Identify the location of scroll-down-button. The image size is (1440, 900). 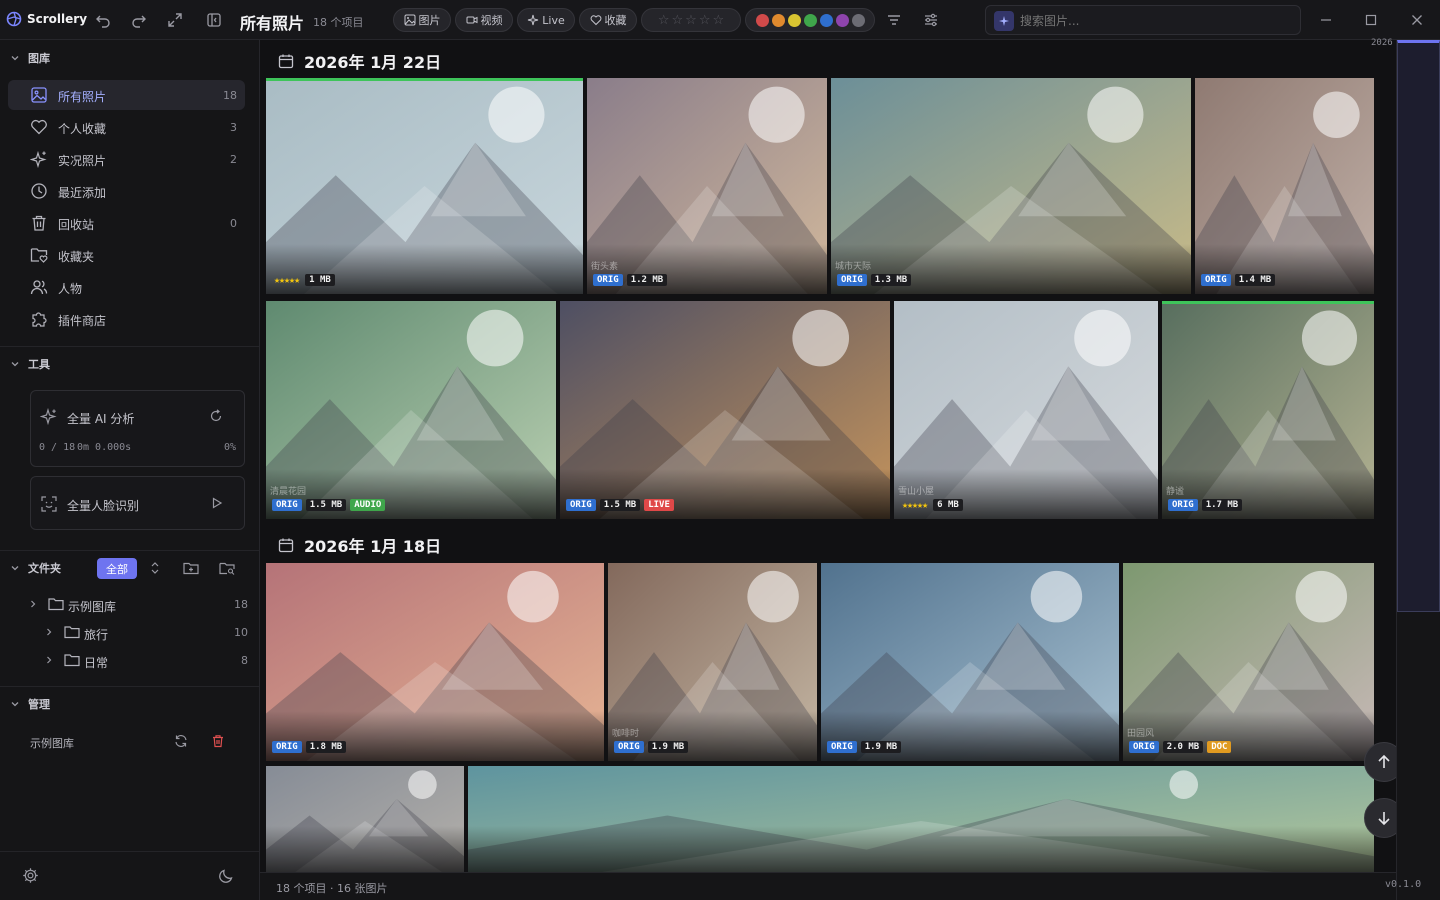
(1380, 818).